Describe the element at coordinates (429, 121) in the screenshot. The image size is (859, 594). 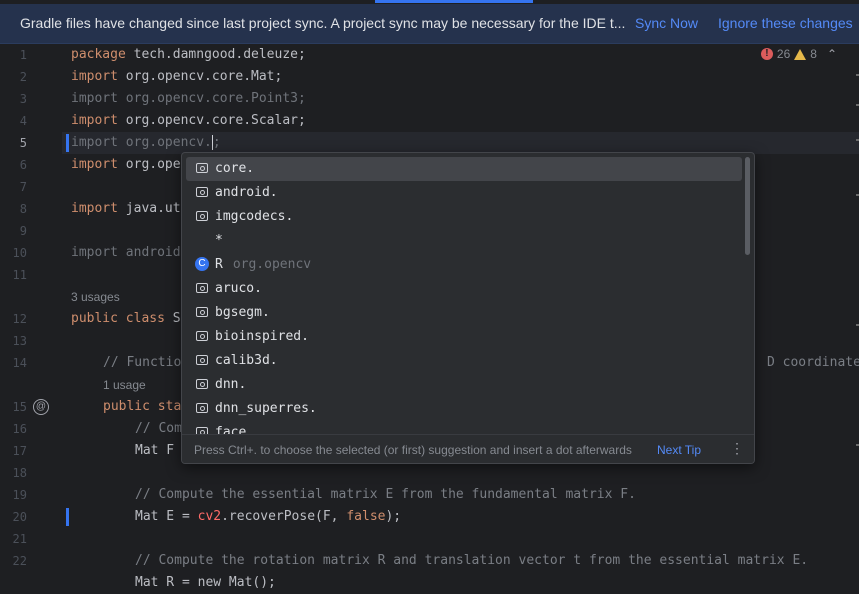
I see `code-line: 4 import org.opencv.core.Scalar;` at that location.